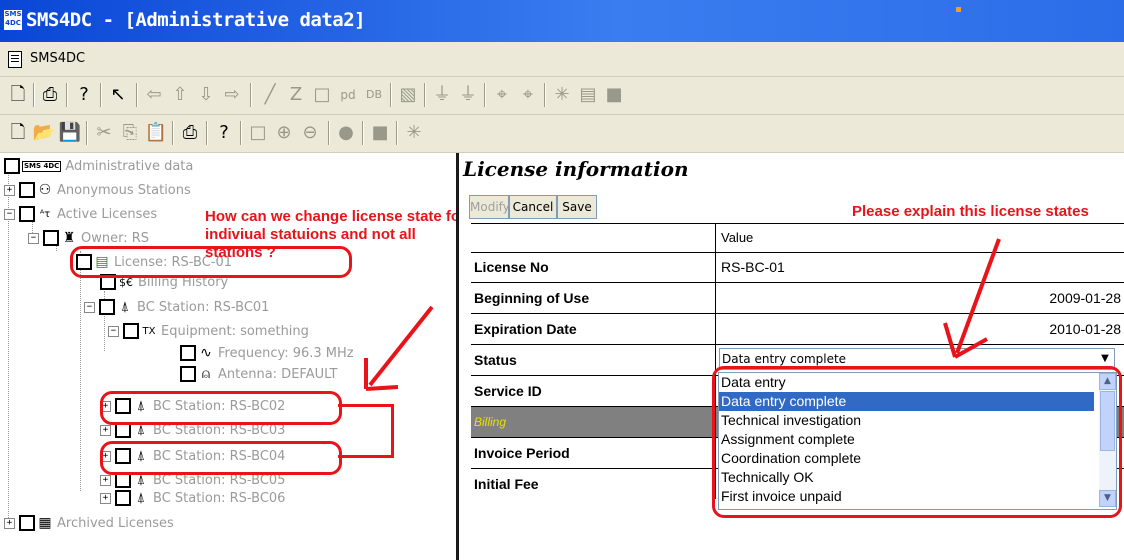 The width and height of the screenshot is (1124, 560). I want to click on pdf-icon: pd, so click(348, 95).